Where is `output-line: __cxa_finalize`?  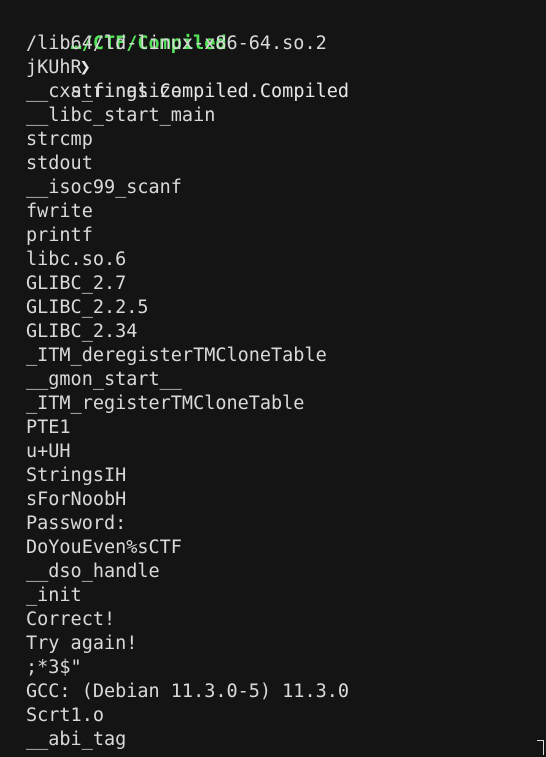 output-line: __cxa_finalize is located at coordinates (104, 91).